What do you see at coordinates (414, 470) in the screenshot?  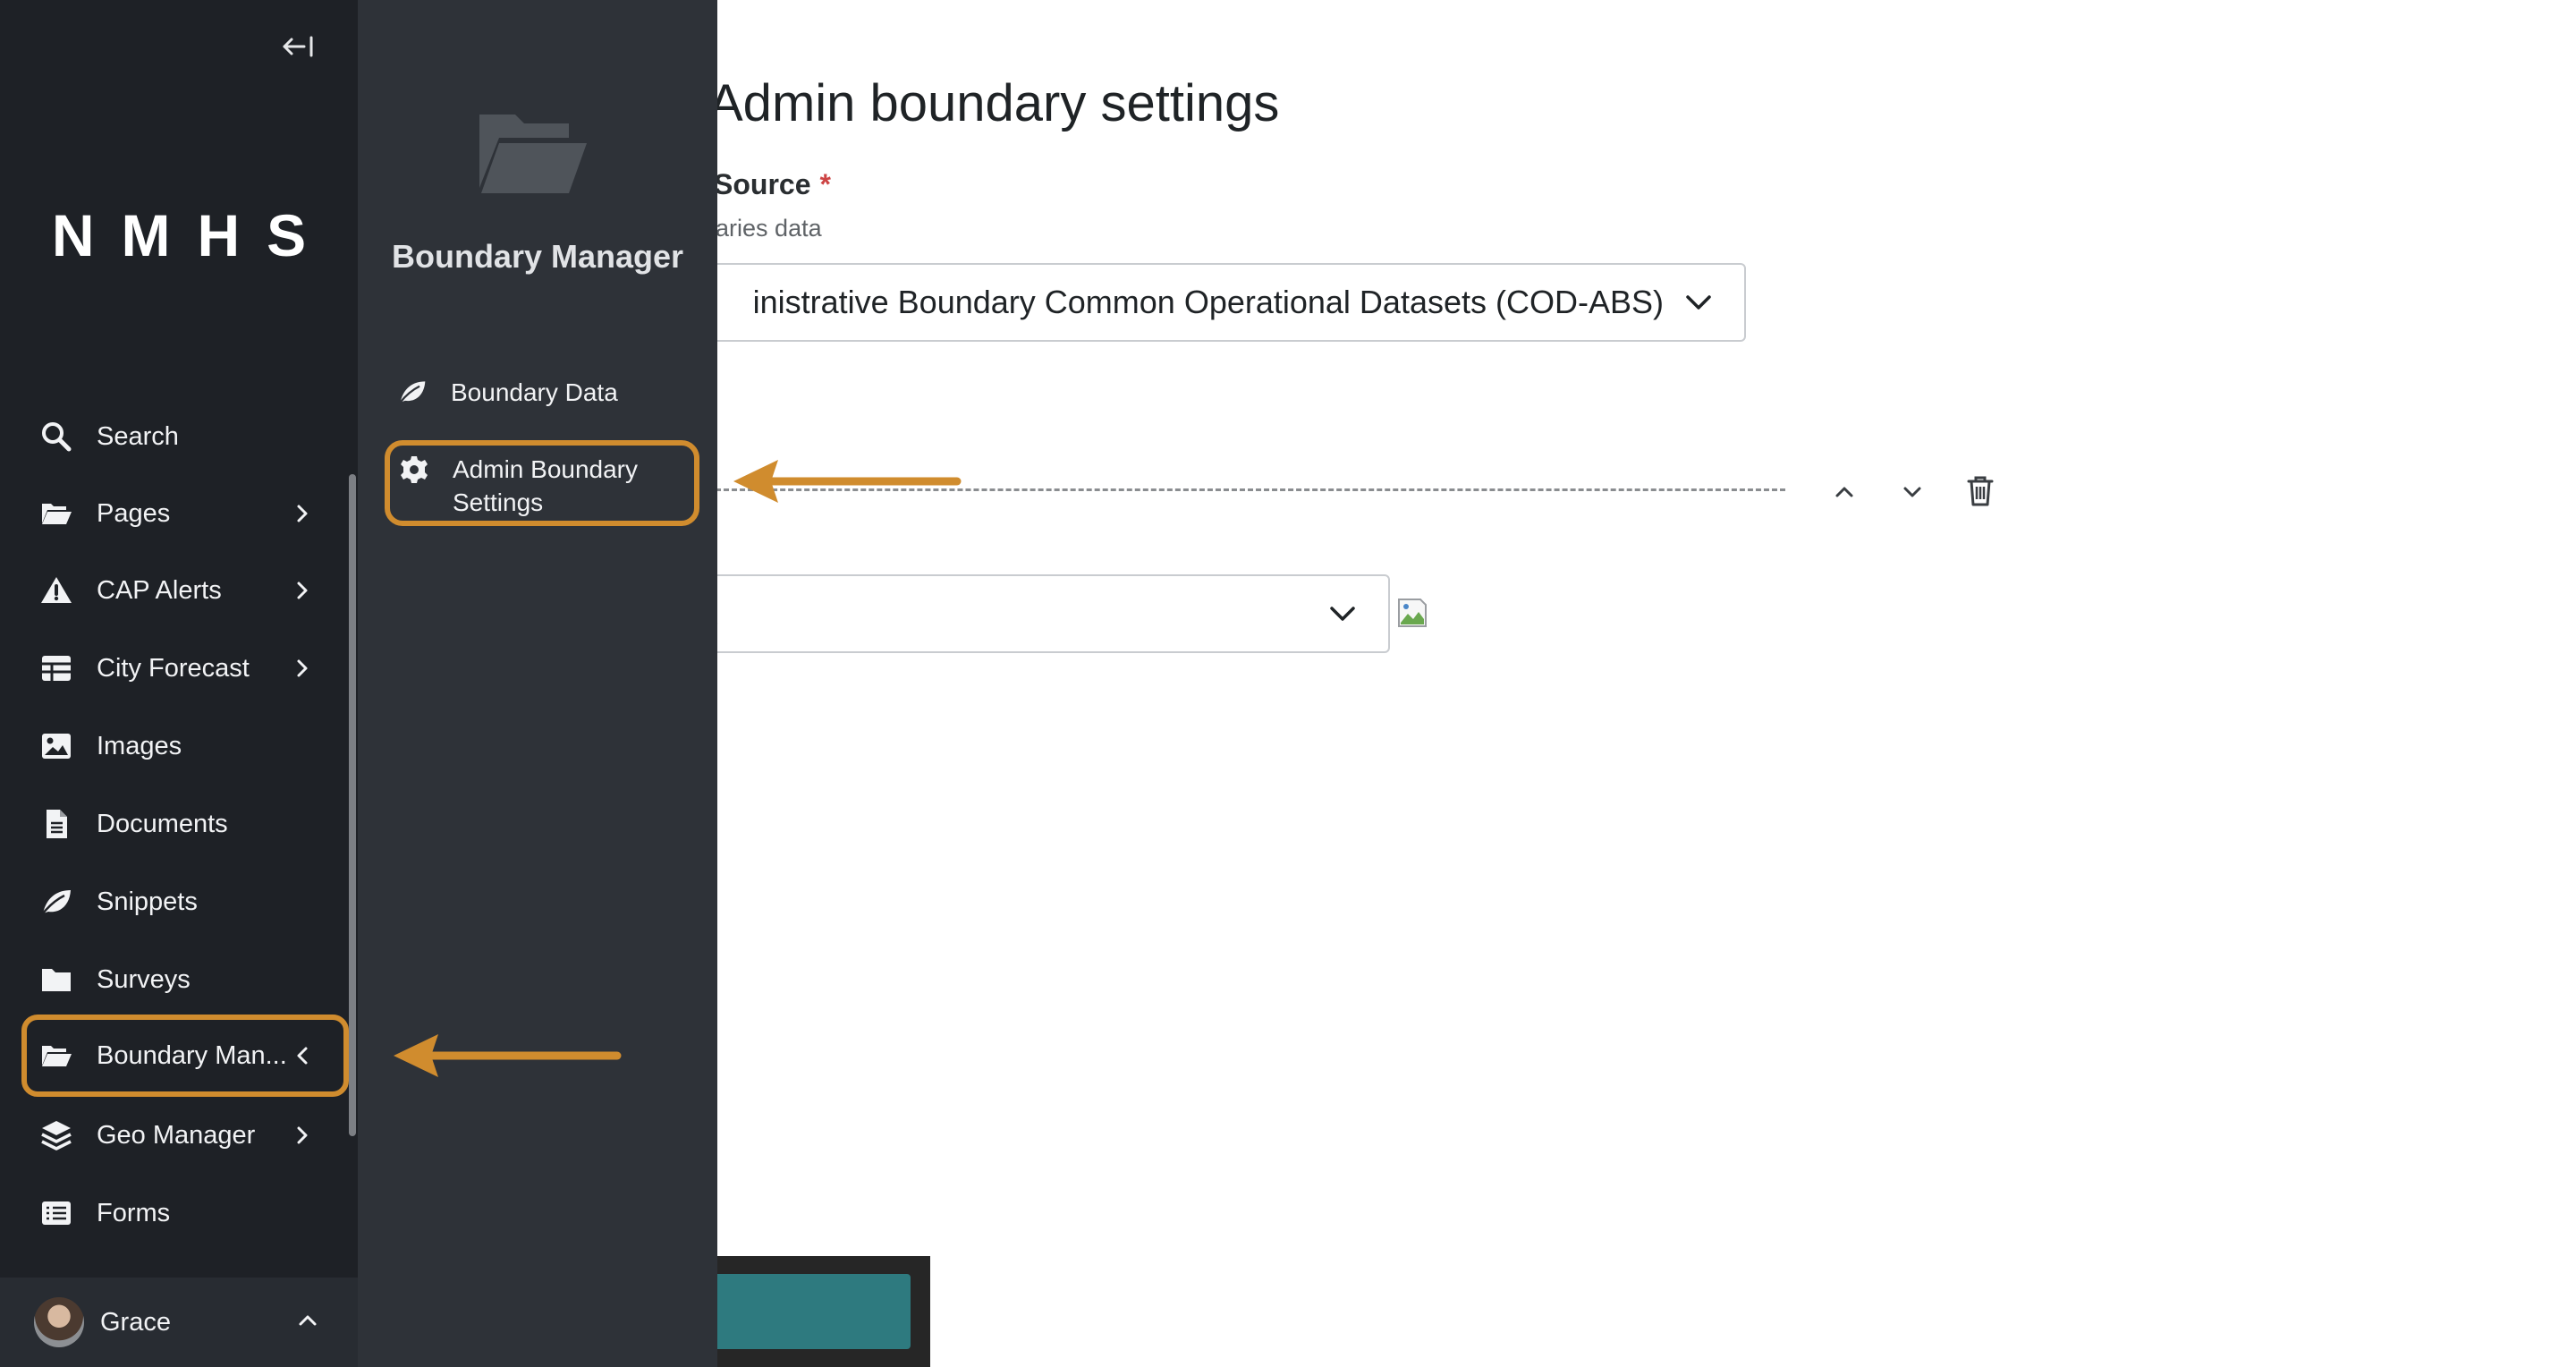 I see `gear-icon` at bounding box center [414, 470].